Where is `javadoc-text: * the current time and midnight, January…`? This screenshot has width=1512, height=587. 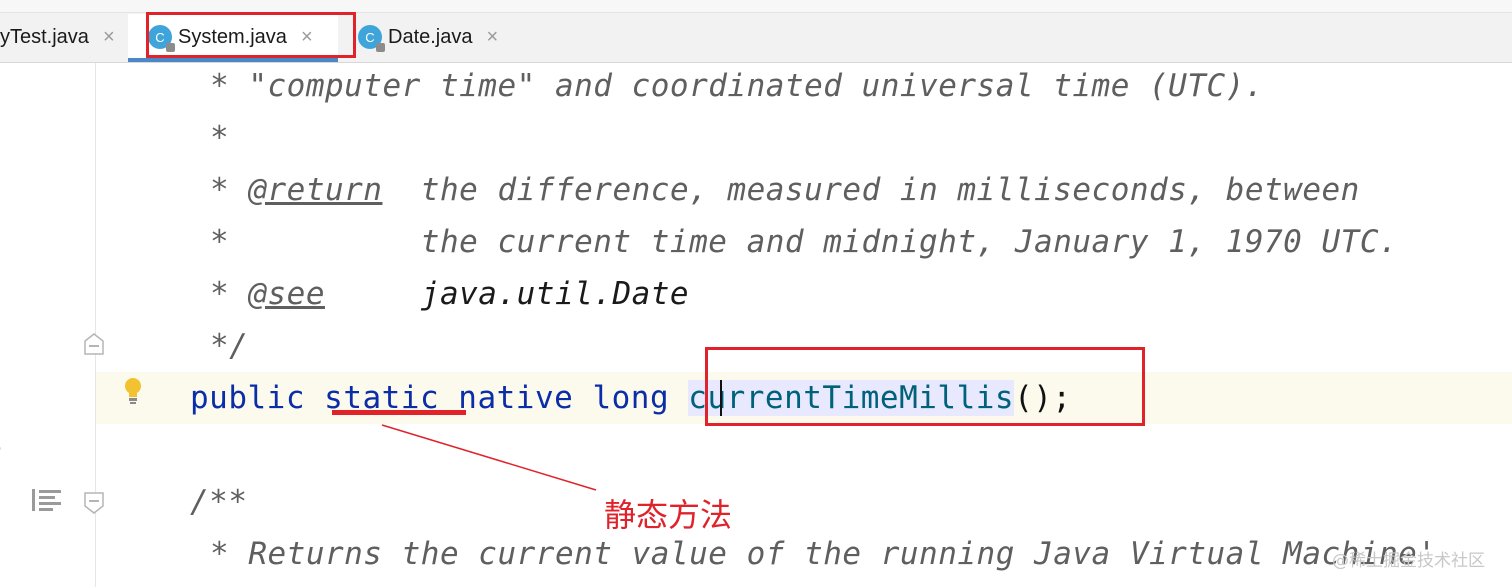 javadoc-text: * the current time and midnight, January… is located at coordinates (804, 242).